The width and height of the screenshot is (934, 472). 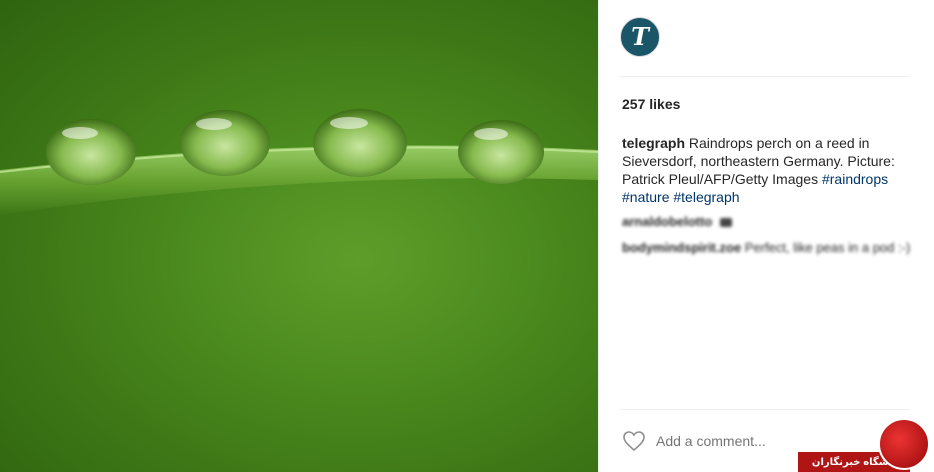 I want to click on raindrops-reed-illustration, so click(x=299, y=162).